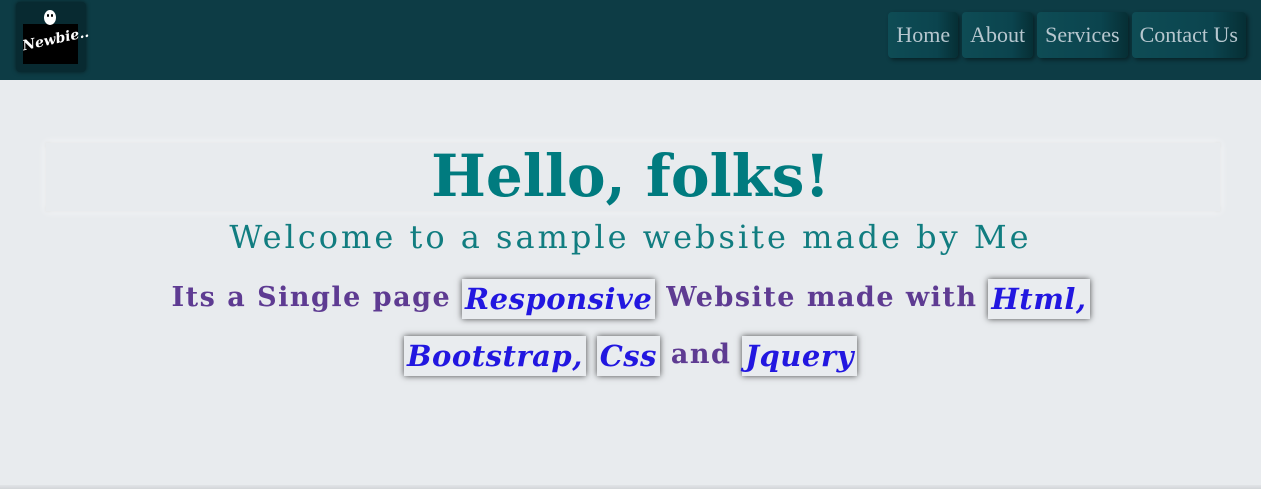 Image resolution: width=1261 pixels, height=489 pixels. I want to click on nav-link-home: Home, so click(923, 35).